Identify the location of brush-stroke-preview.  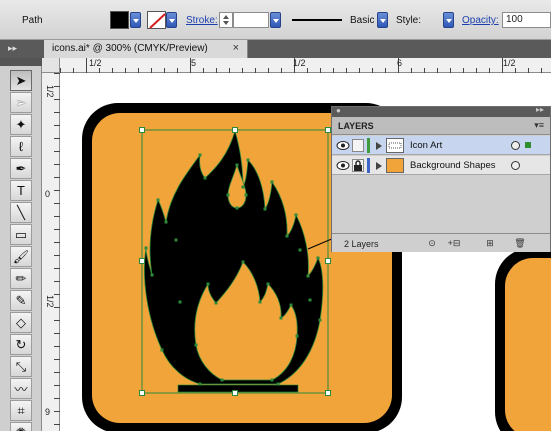
(317, 20).